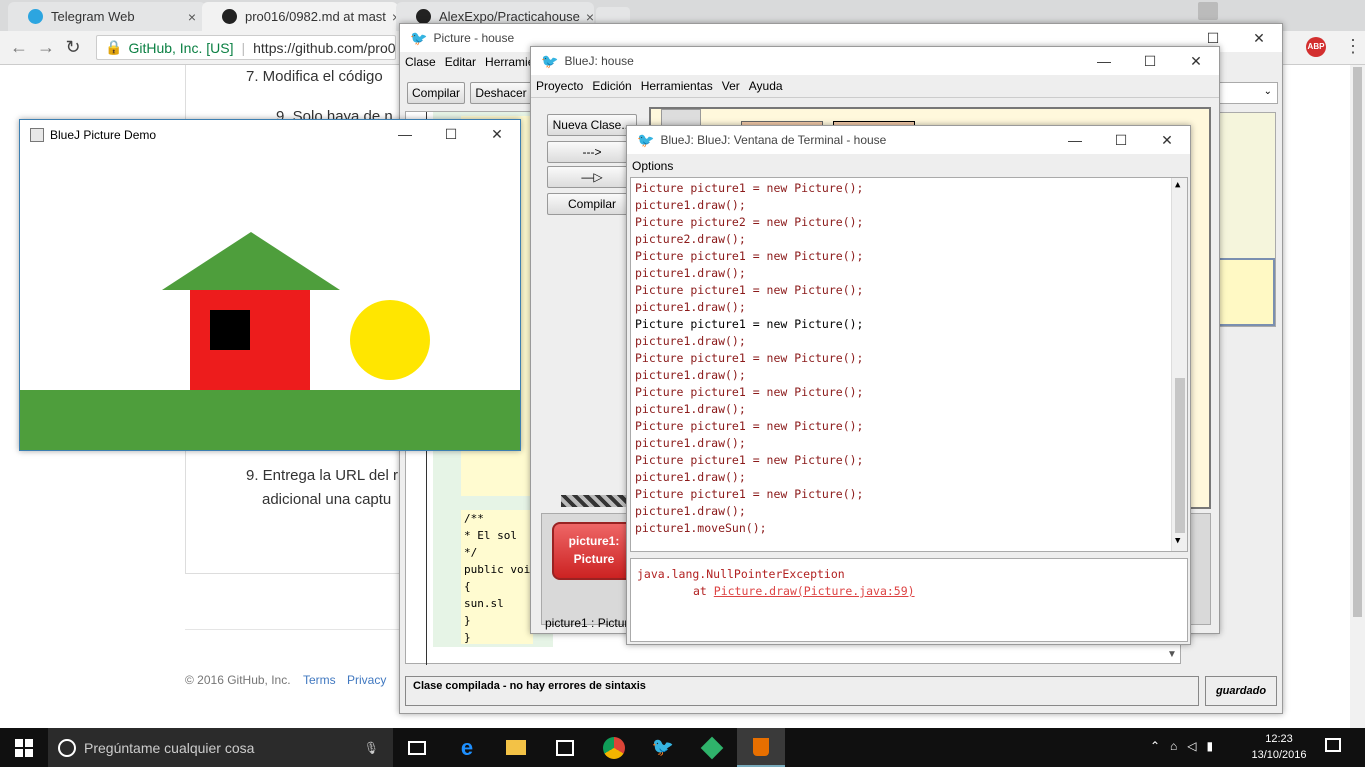  I want to click on edge-browser-icon: e, so click(467, 747).